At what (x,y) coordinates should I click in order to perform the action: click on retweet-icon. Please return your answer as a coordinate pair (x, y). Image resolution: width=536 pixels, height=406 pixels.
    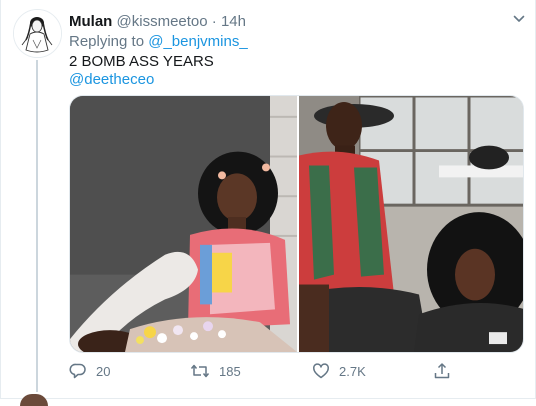
    Looking at the image, I should click on (200, 371).